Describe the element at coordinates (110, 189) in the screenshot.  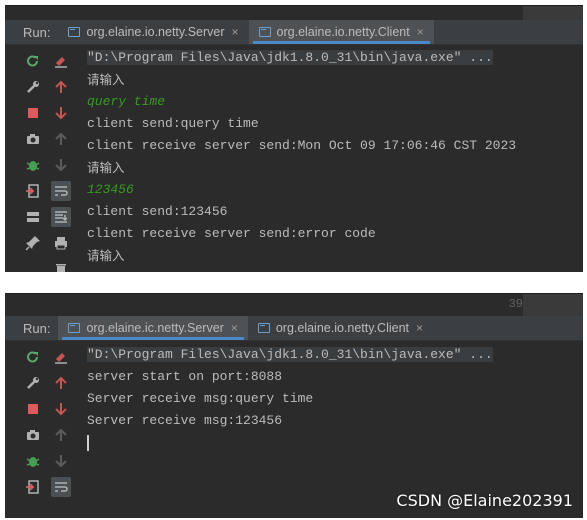
I see `user-input-line: 123456` at that location.